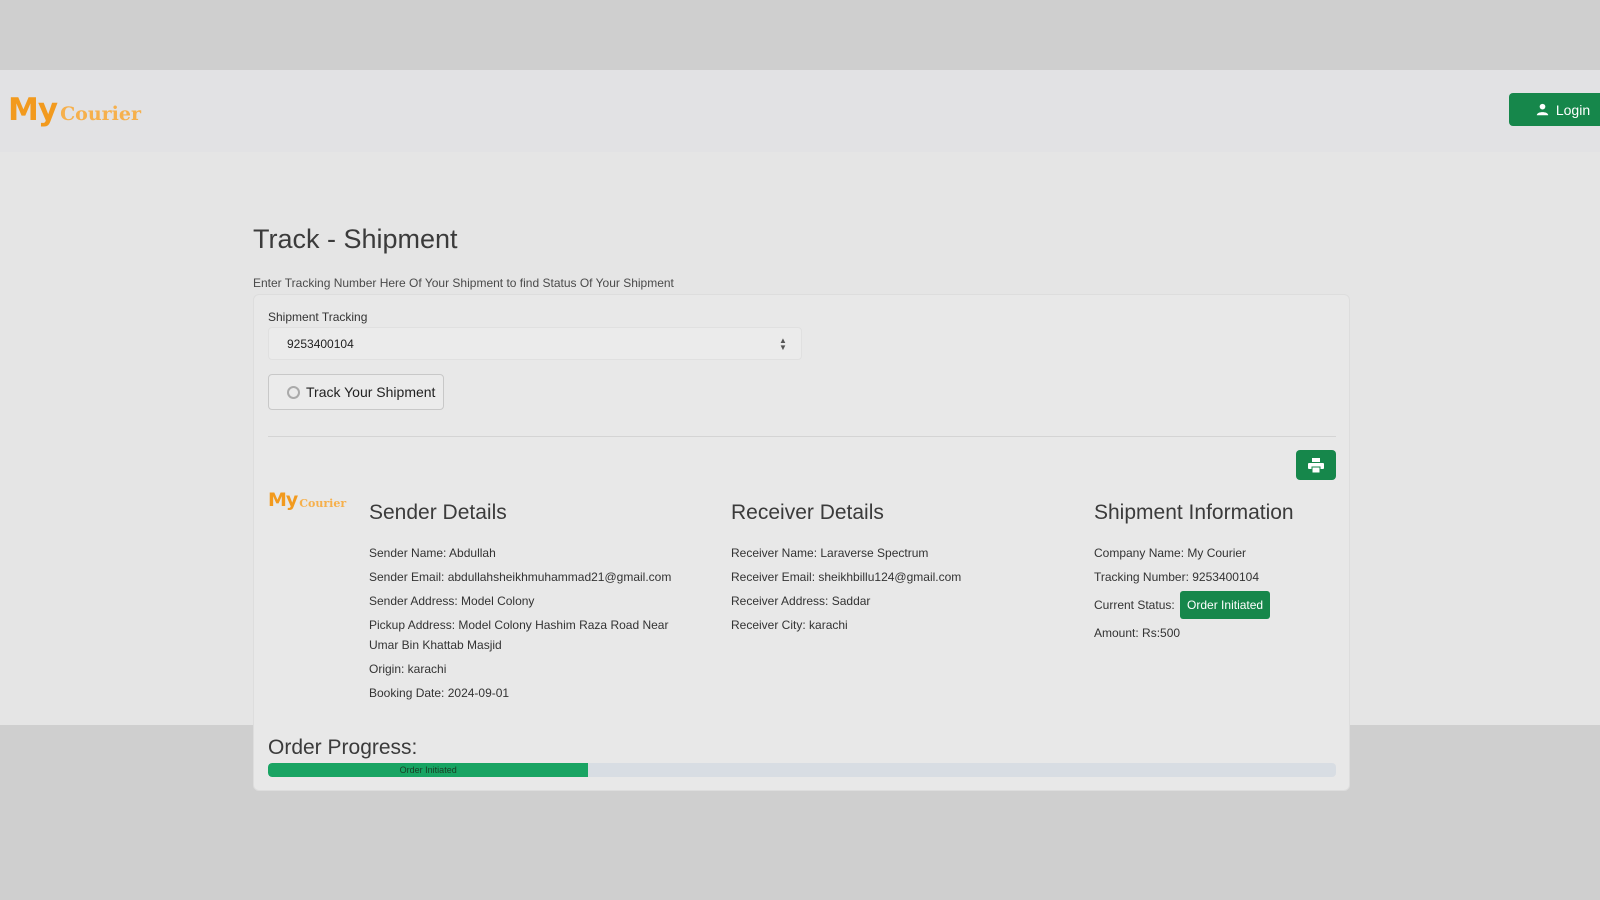 The image size is (1600, 900). What do you see at coordinates (1194, 512) in the screenshot?
I see `shipment-heading: Shipment Information` at bounding box center [1194, 512].